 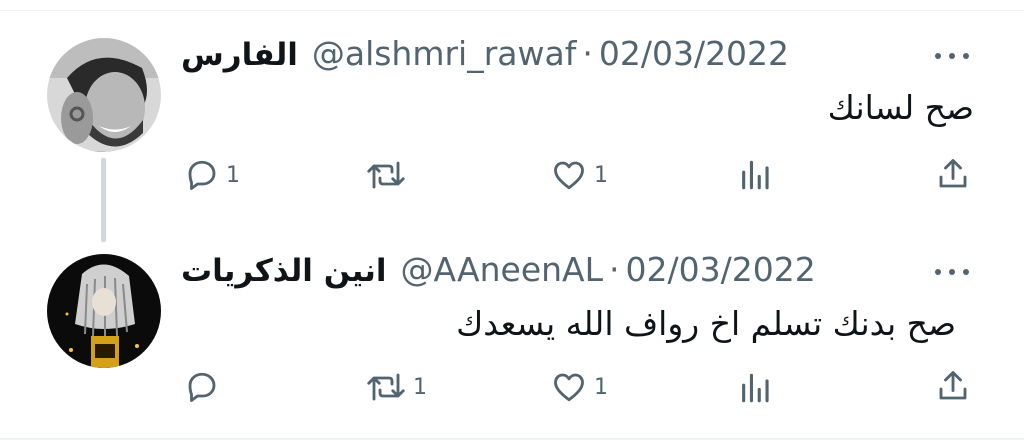 I want to click on reply-button, so click(x=205, y=387).